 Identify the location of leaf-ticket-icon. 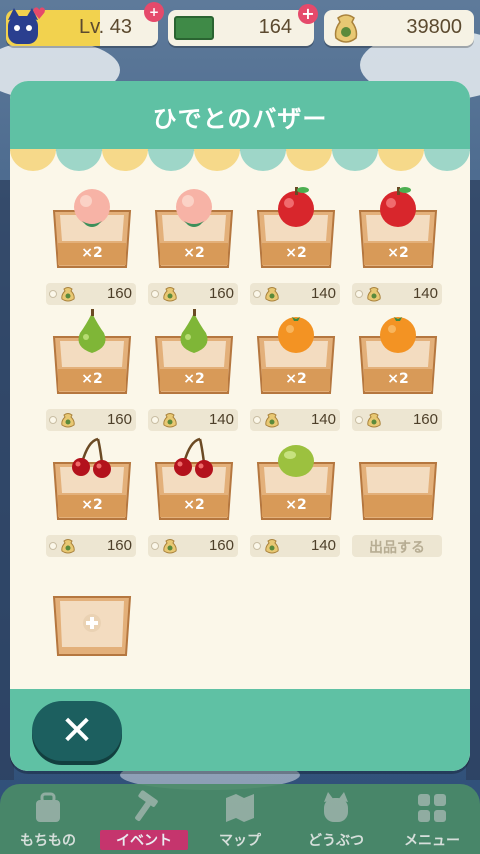
(194, 28).